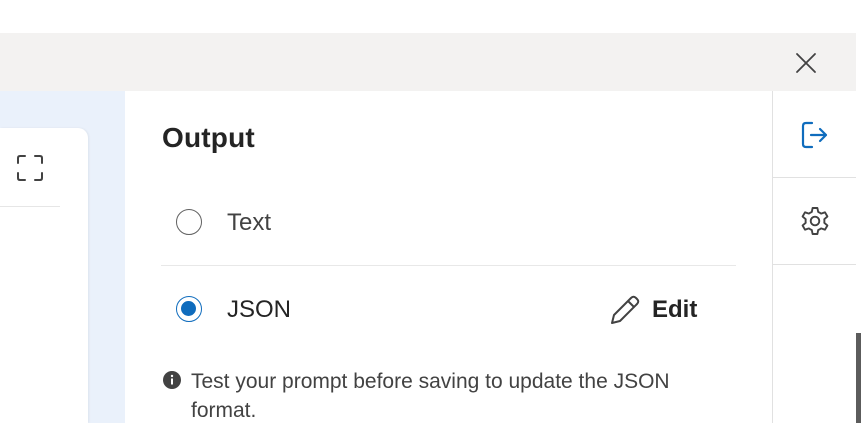 The width and height of the screenshot is (861, 423). I want to click on sign-out-icon, so click(814, 135).